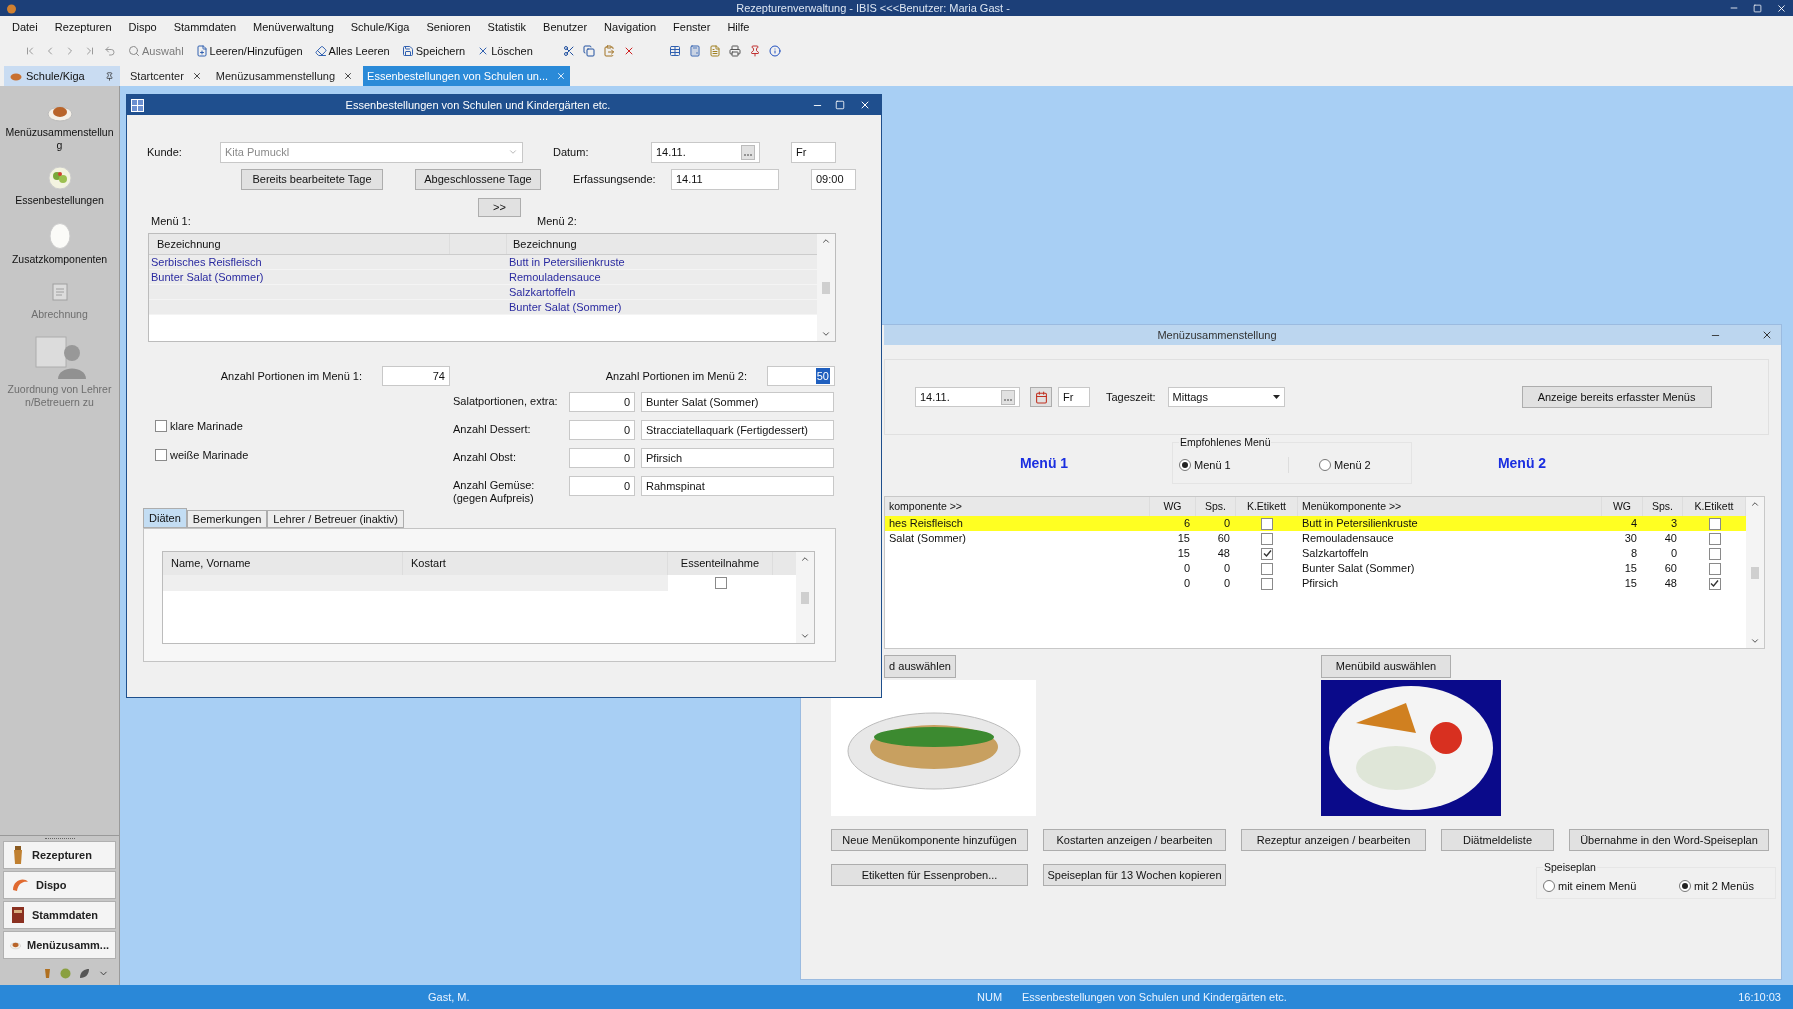  What do you see at coordinates (840, 105) in the screenshot?
I see `maximize-icon` at bounding box center [840, 105].